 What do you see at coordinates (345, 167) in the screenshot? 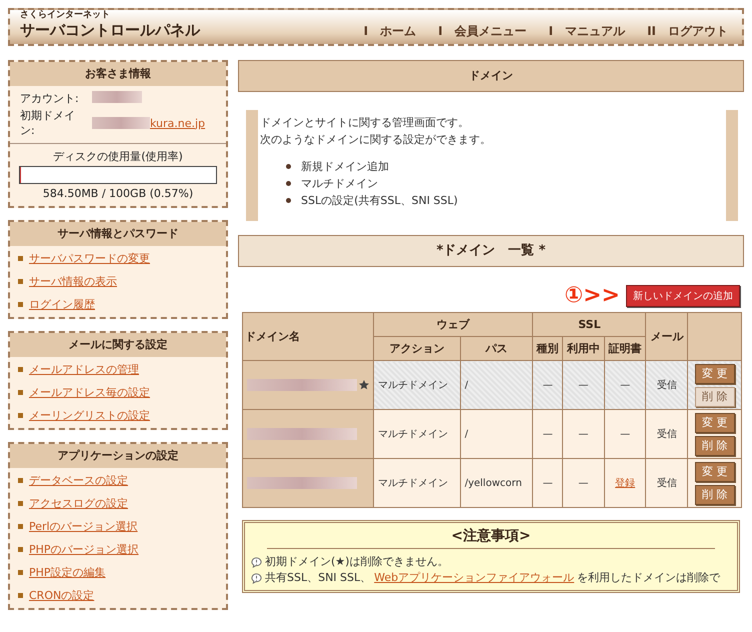
I see `feature-item: 新規ドメイン追加` at bounding box center [345, 167].